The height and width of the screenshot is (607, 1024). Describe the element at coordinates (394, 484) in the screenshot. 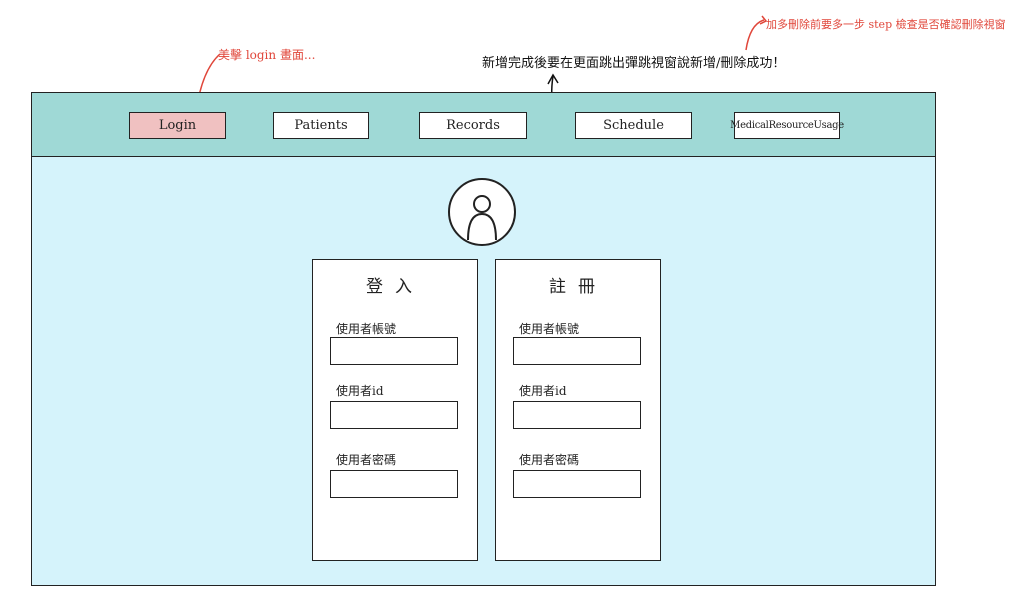

I see `login-password-input` at that location.